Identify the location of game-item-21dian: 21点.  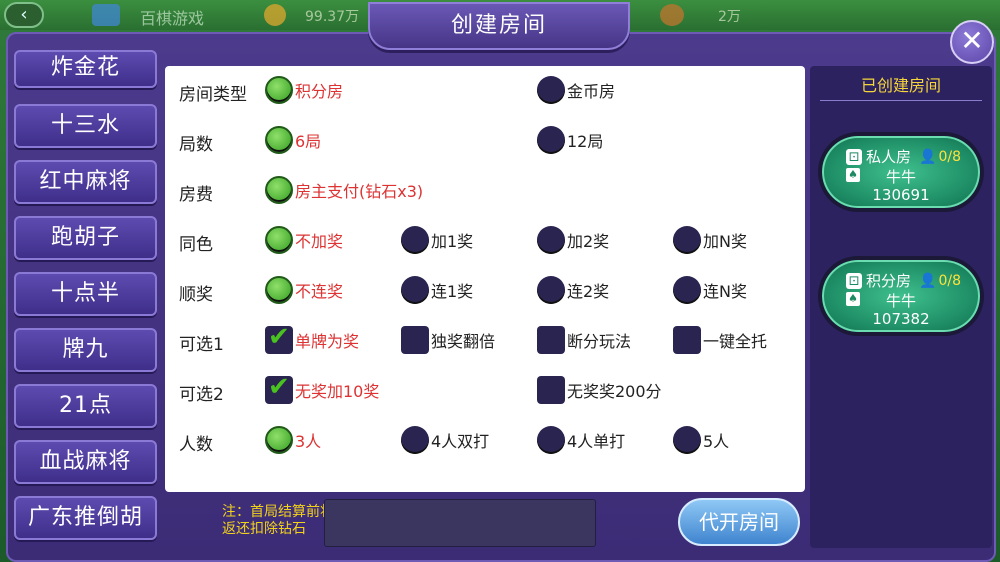
(85, 406).